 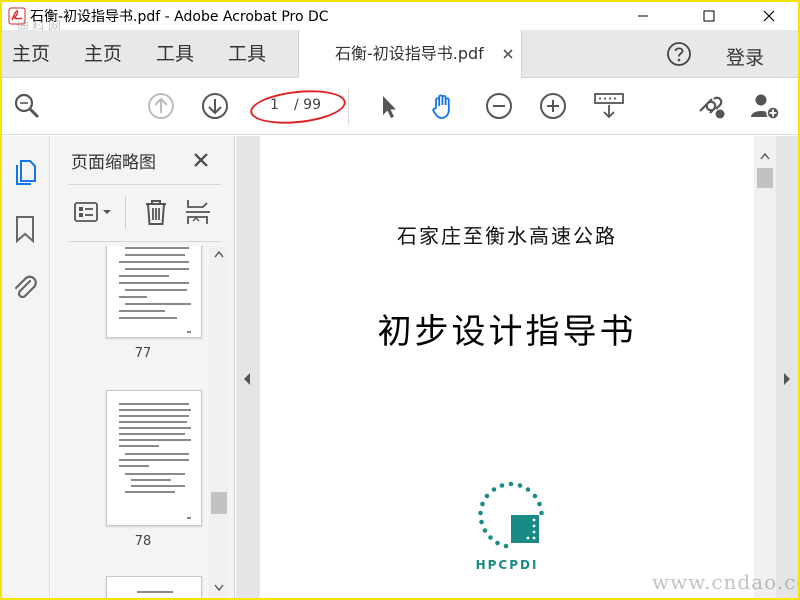 What do you see at coordinates (679, 54) in the screenshot?
I see `help-icon` at bounding box center [679, 54].